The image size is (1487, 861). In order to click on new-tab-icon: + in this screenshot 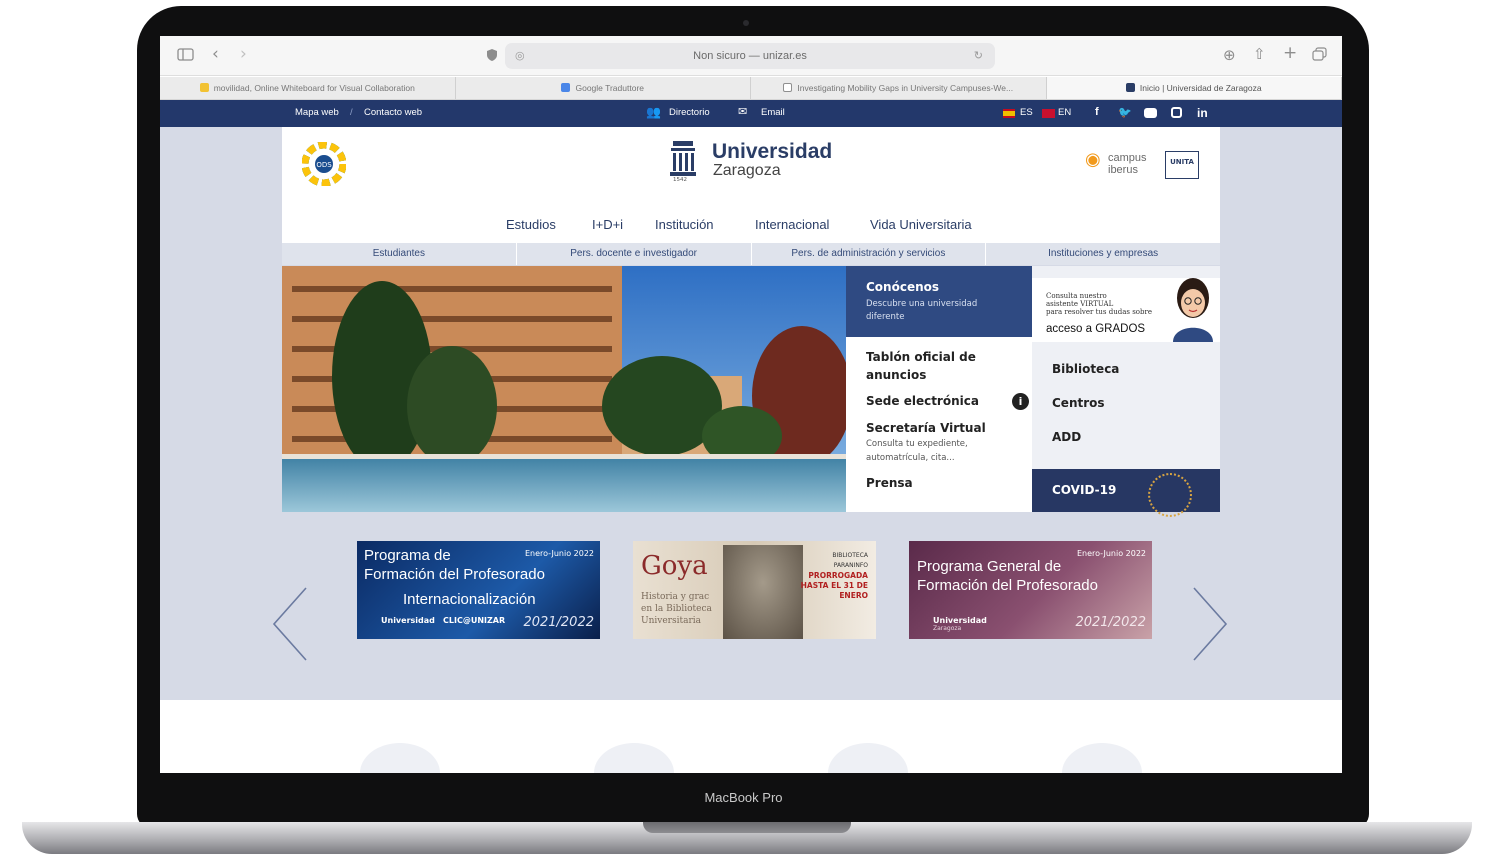, I will do `click(1290, 53)`.